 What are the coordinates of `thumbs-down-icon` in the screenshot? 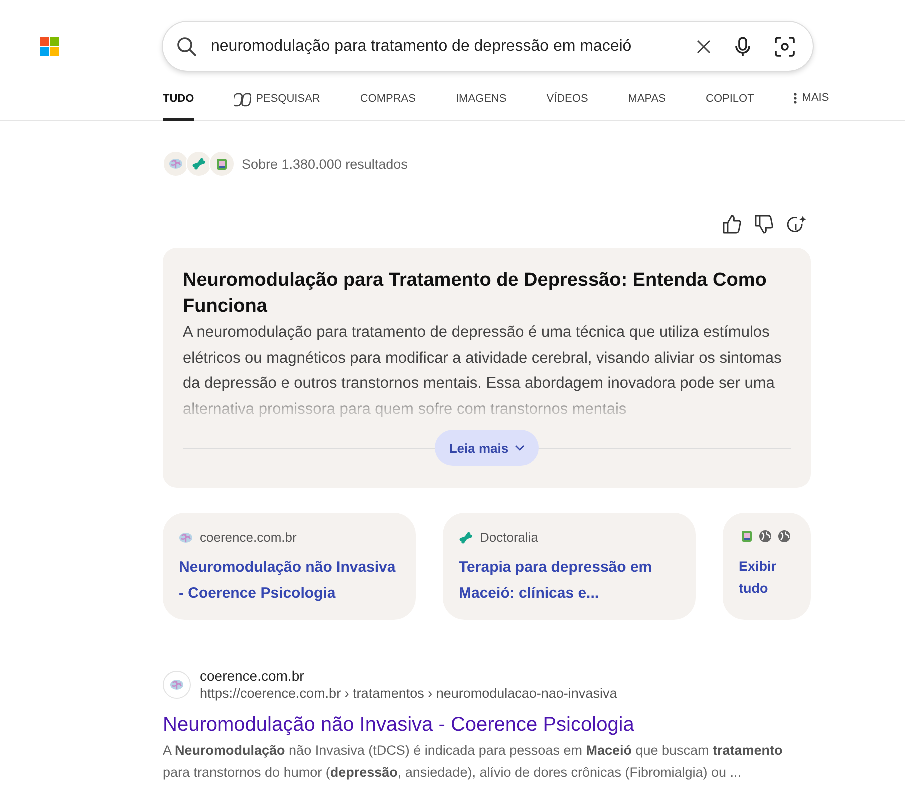 It's located at (764, 224).